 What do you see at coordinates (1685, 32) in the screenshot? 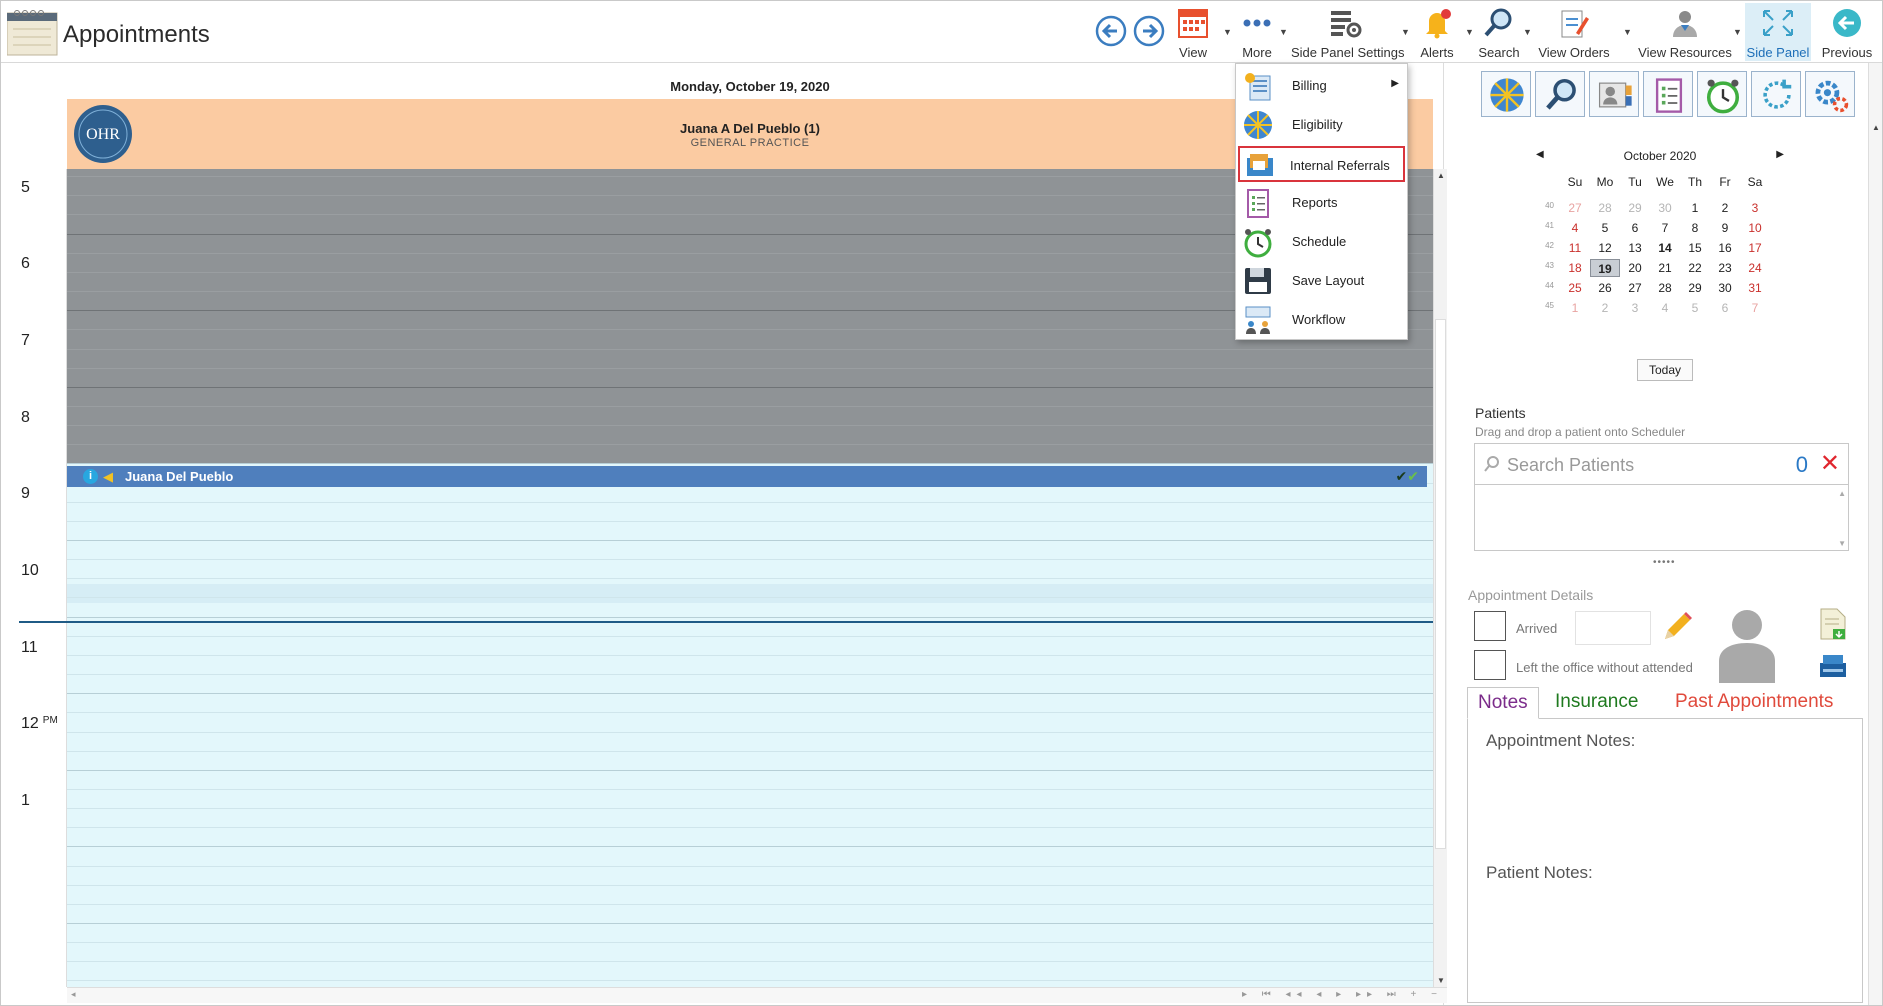
I see `view-resources-button: View Resources` at bounding box center [1685, 32].